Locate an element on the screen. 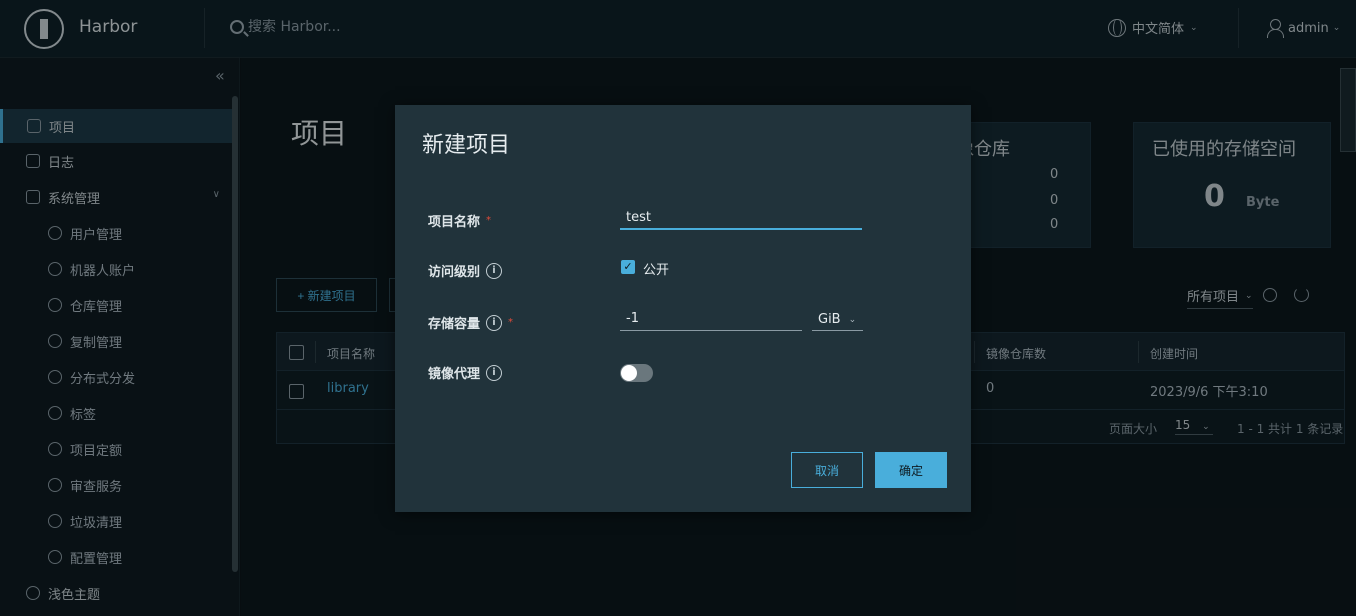 This screenshot has width=1356, height=616. public-checkbox-label: 公开 is located at coordinates (656, 268).